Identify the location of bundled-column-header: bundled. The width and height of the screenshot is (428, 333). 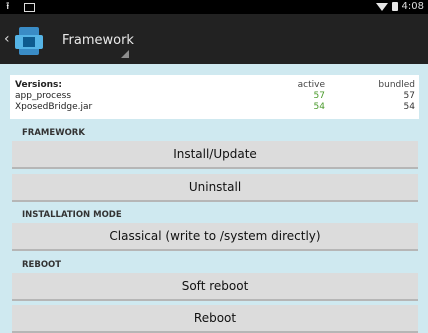
(396, 85).